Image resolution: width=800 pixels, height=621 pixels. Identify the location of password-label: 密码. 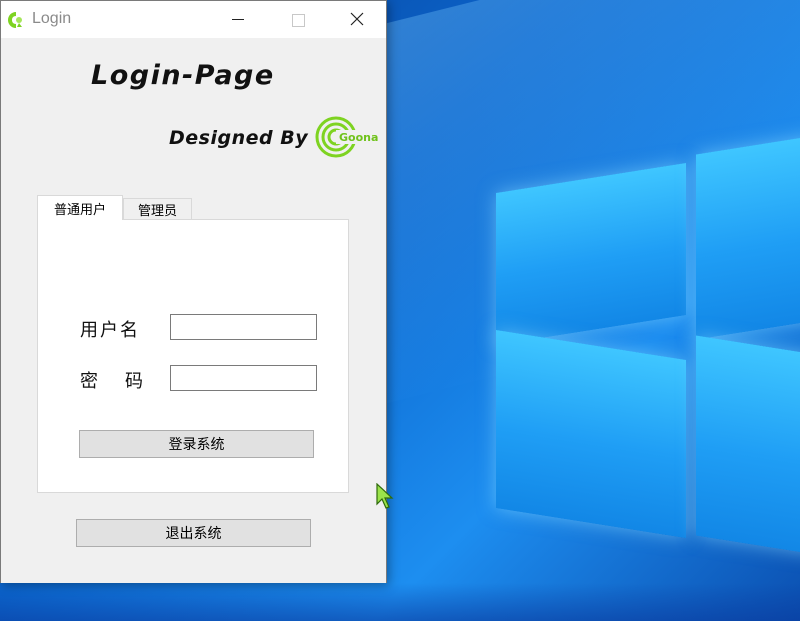
(125, 381).